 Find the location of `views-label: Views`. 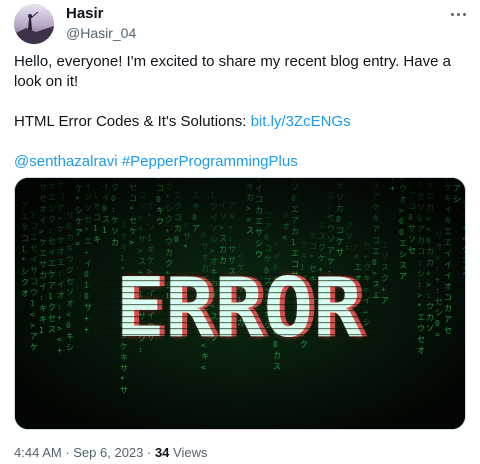

views-label: Views is located at coordinates (188, 452).